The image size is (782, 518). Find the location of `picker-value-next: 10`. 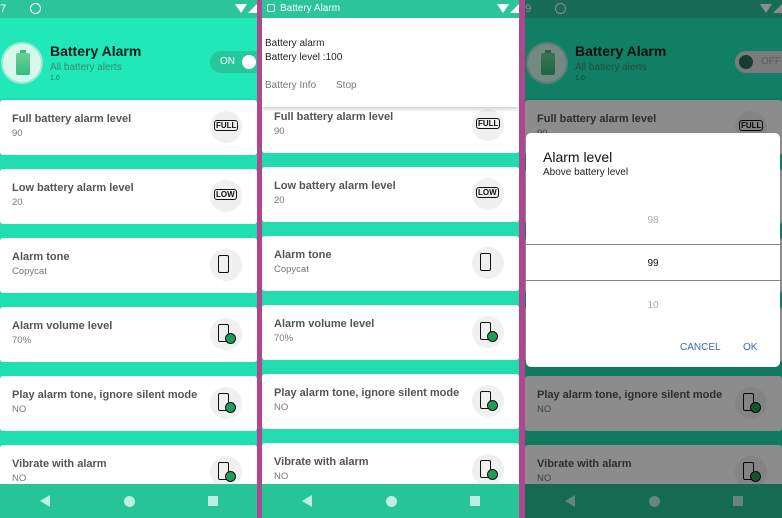

picker-value-next: 10 is located at coordinates (653, 305).